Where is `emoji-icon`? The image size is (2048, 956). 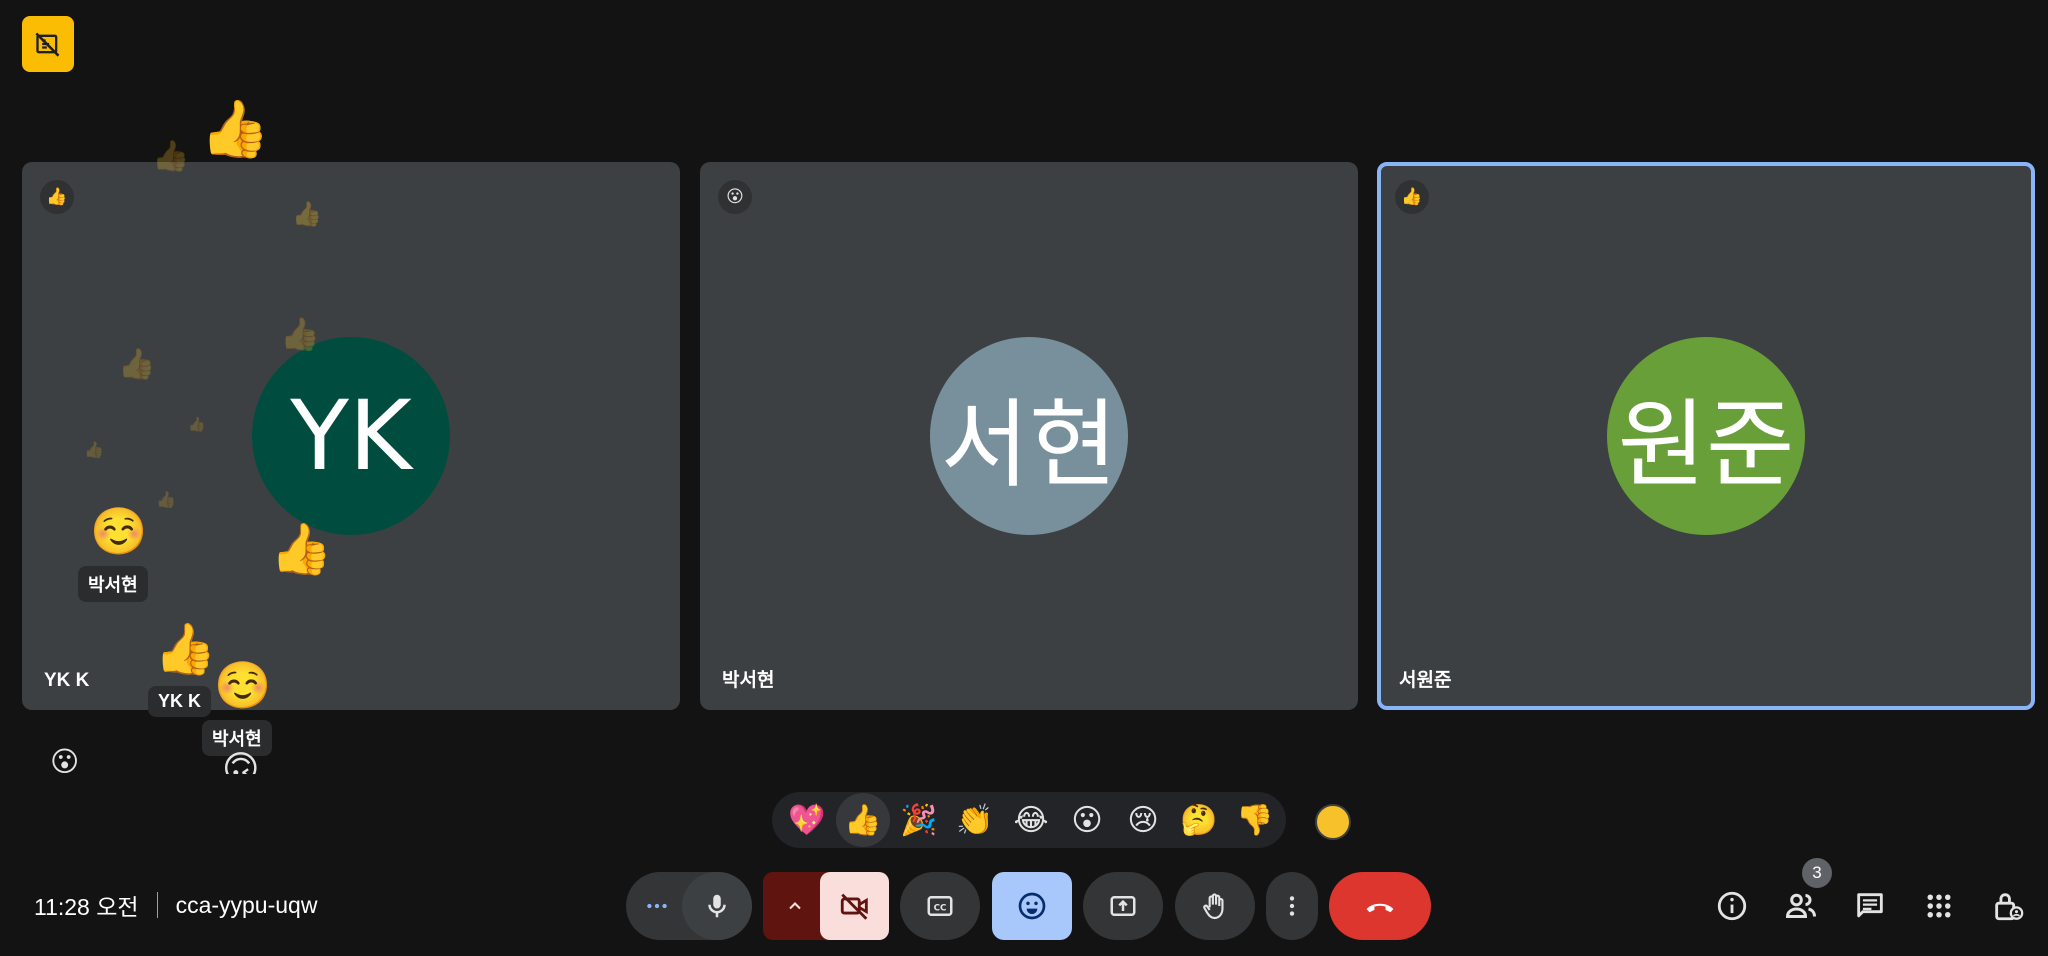
emoji-icon is located at coordinates (1032, 906).